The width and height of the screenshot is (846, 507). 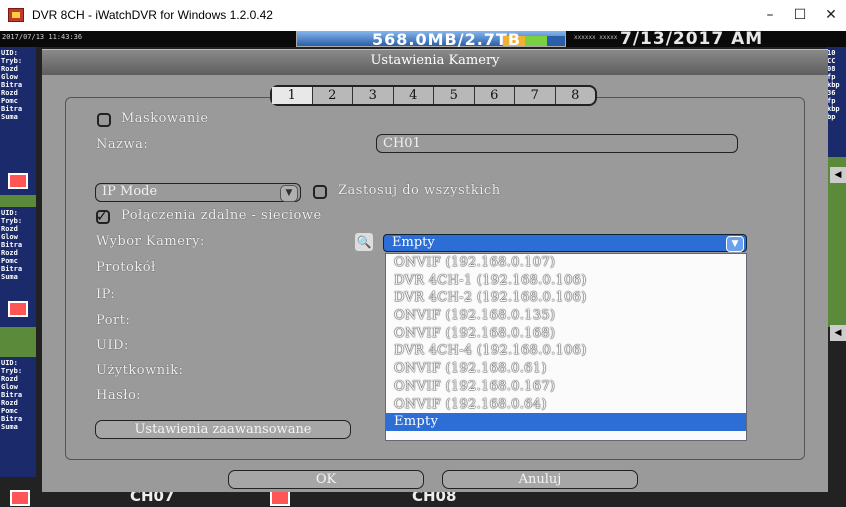 I want to click on uid-label: UID:, so click(x=112, y=345).